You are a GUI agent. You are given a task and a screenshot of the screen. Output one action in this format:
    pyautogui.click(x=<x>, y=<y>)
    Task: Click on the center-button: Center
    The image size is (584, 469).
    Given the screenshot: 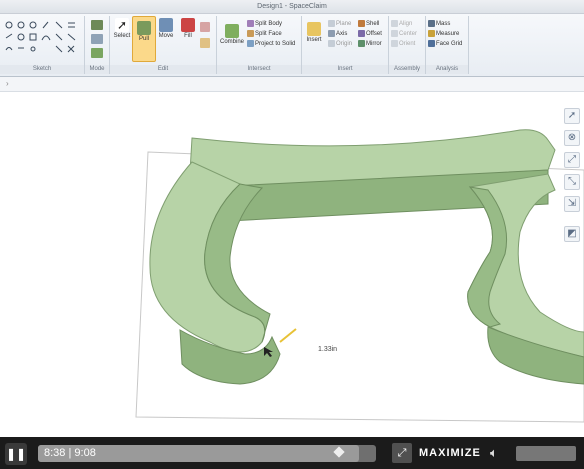 What is the action you would take?
    pyautogui.click(x=404, y=34)
    